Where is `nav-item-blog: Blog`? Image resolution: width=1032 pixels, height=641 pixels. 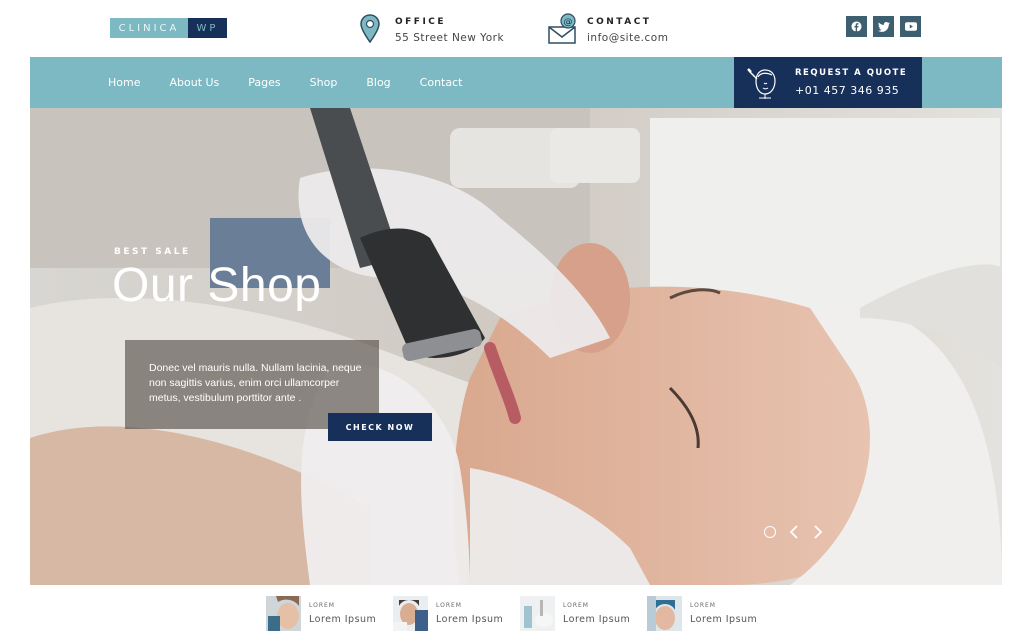
nav-item-blog: Blog is located at coordinates (378, 82).